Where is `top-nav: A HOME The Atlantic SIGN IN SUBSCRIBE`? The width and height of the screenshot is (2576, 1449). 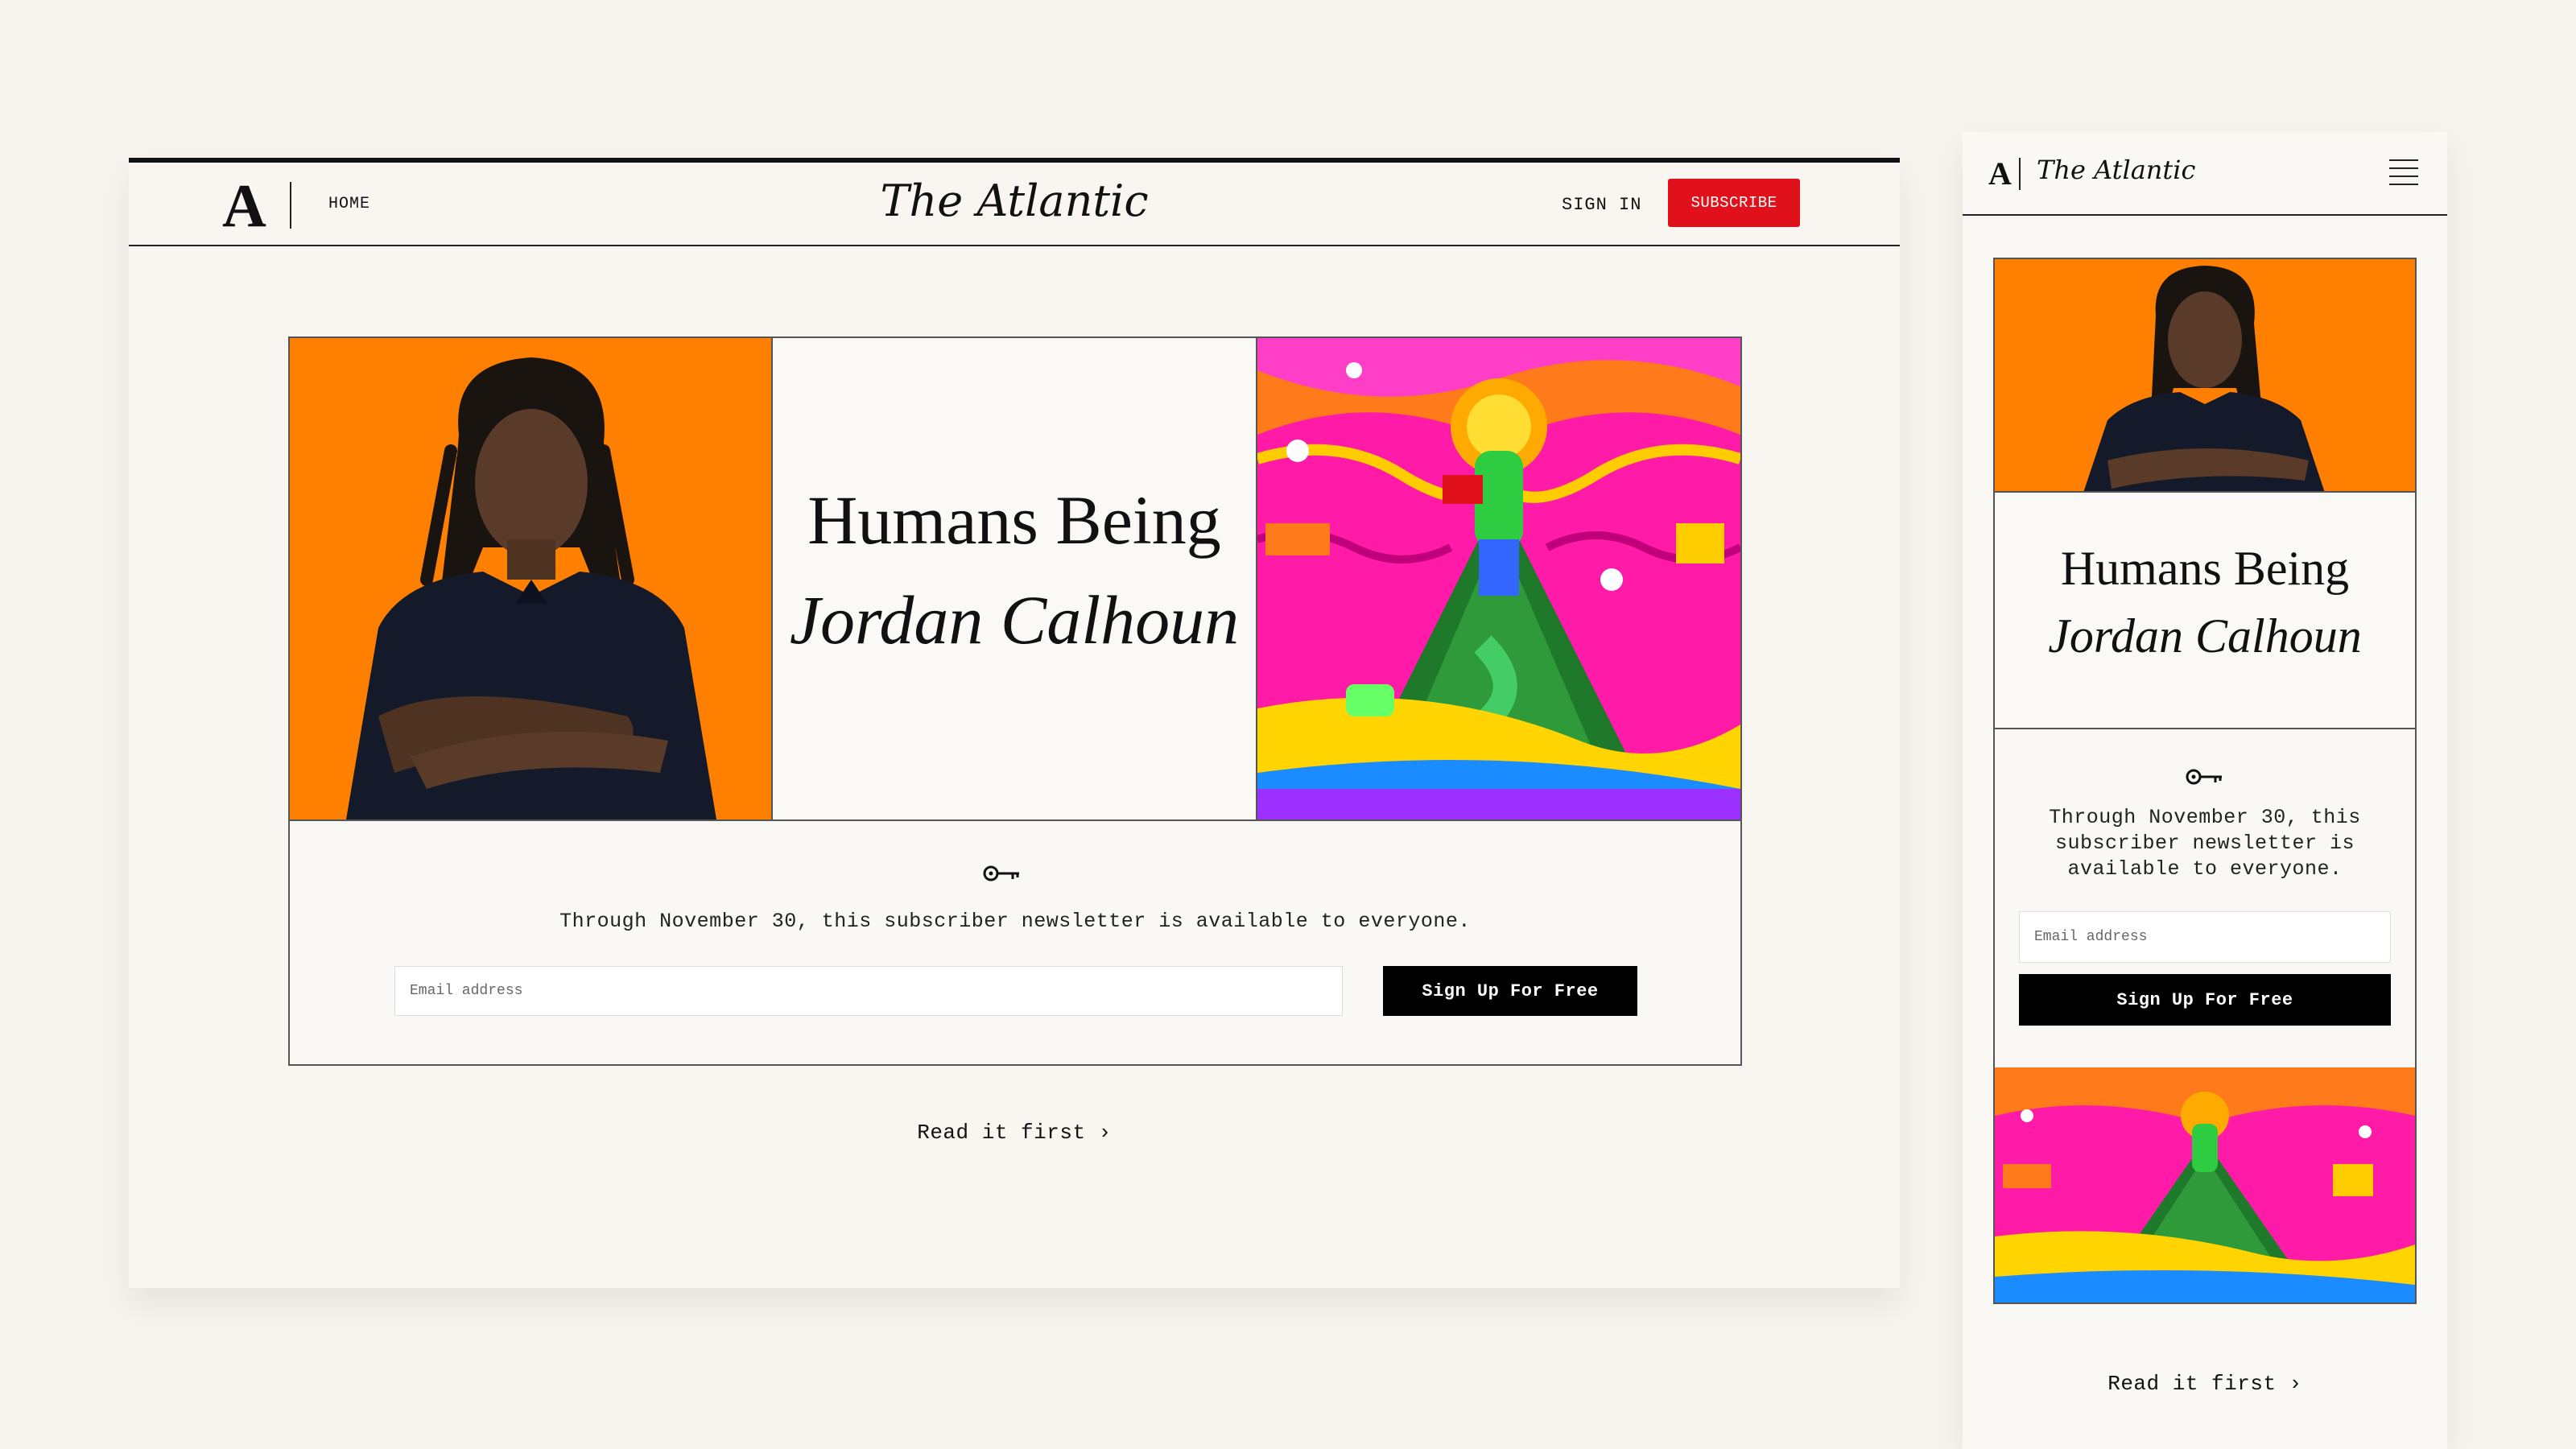
top-nav: A HOME The Atlantic SIGN IN SUBSCRIBE is located at coordinates (1014, 204).